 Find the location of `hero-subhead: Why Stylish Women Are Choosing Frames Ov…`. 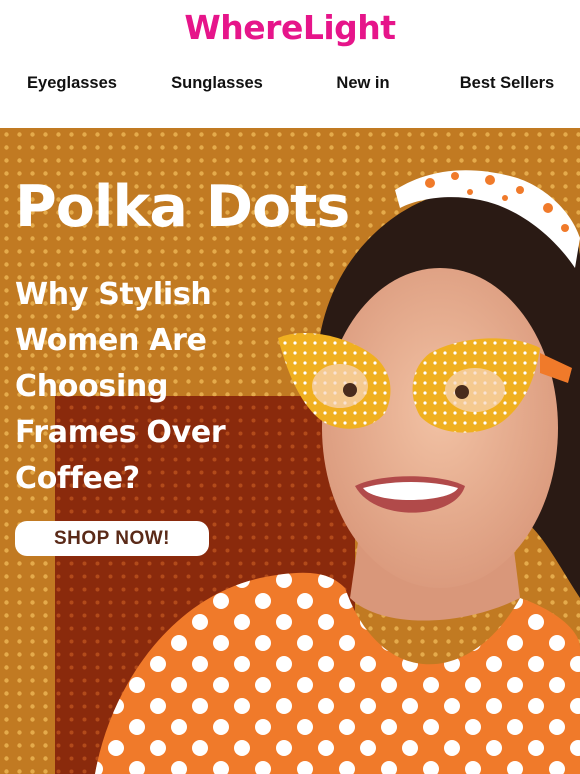

hero-subhead: Why Stylish Women Are Choosing Frames Ov… is located at coordinates (120, 386).